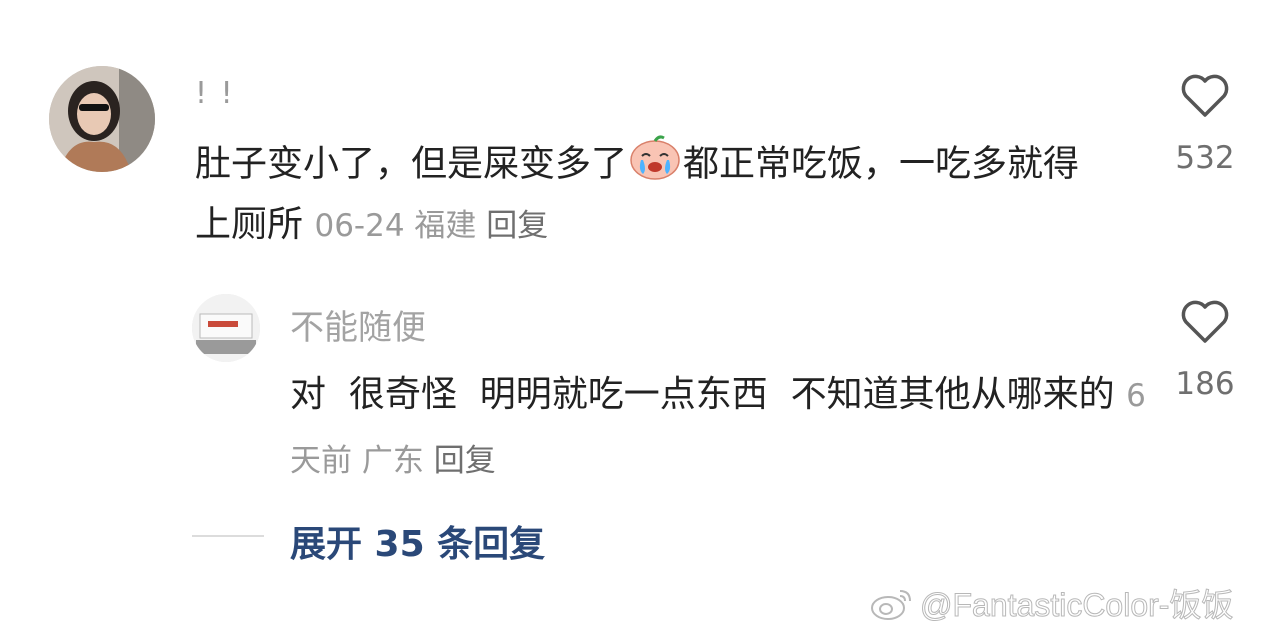 This screenshot has width=1284, height=631. Describe the element at coordinates (358, 324) in the screenshot. I see `reply-username: 不能随便` at that location.